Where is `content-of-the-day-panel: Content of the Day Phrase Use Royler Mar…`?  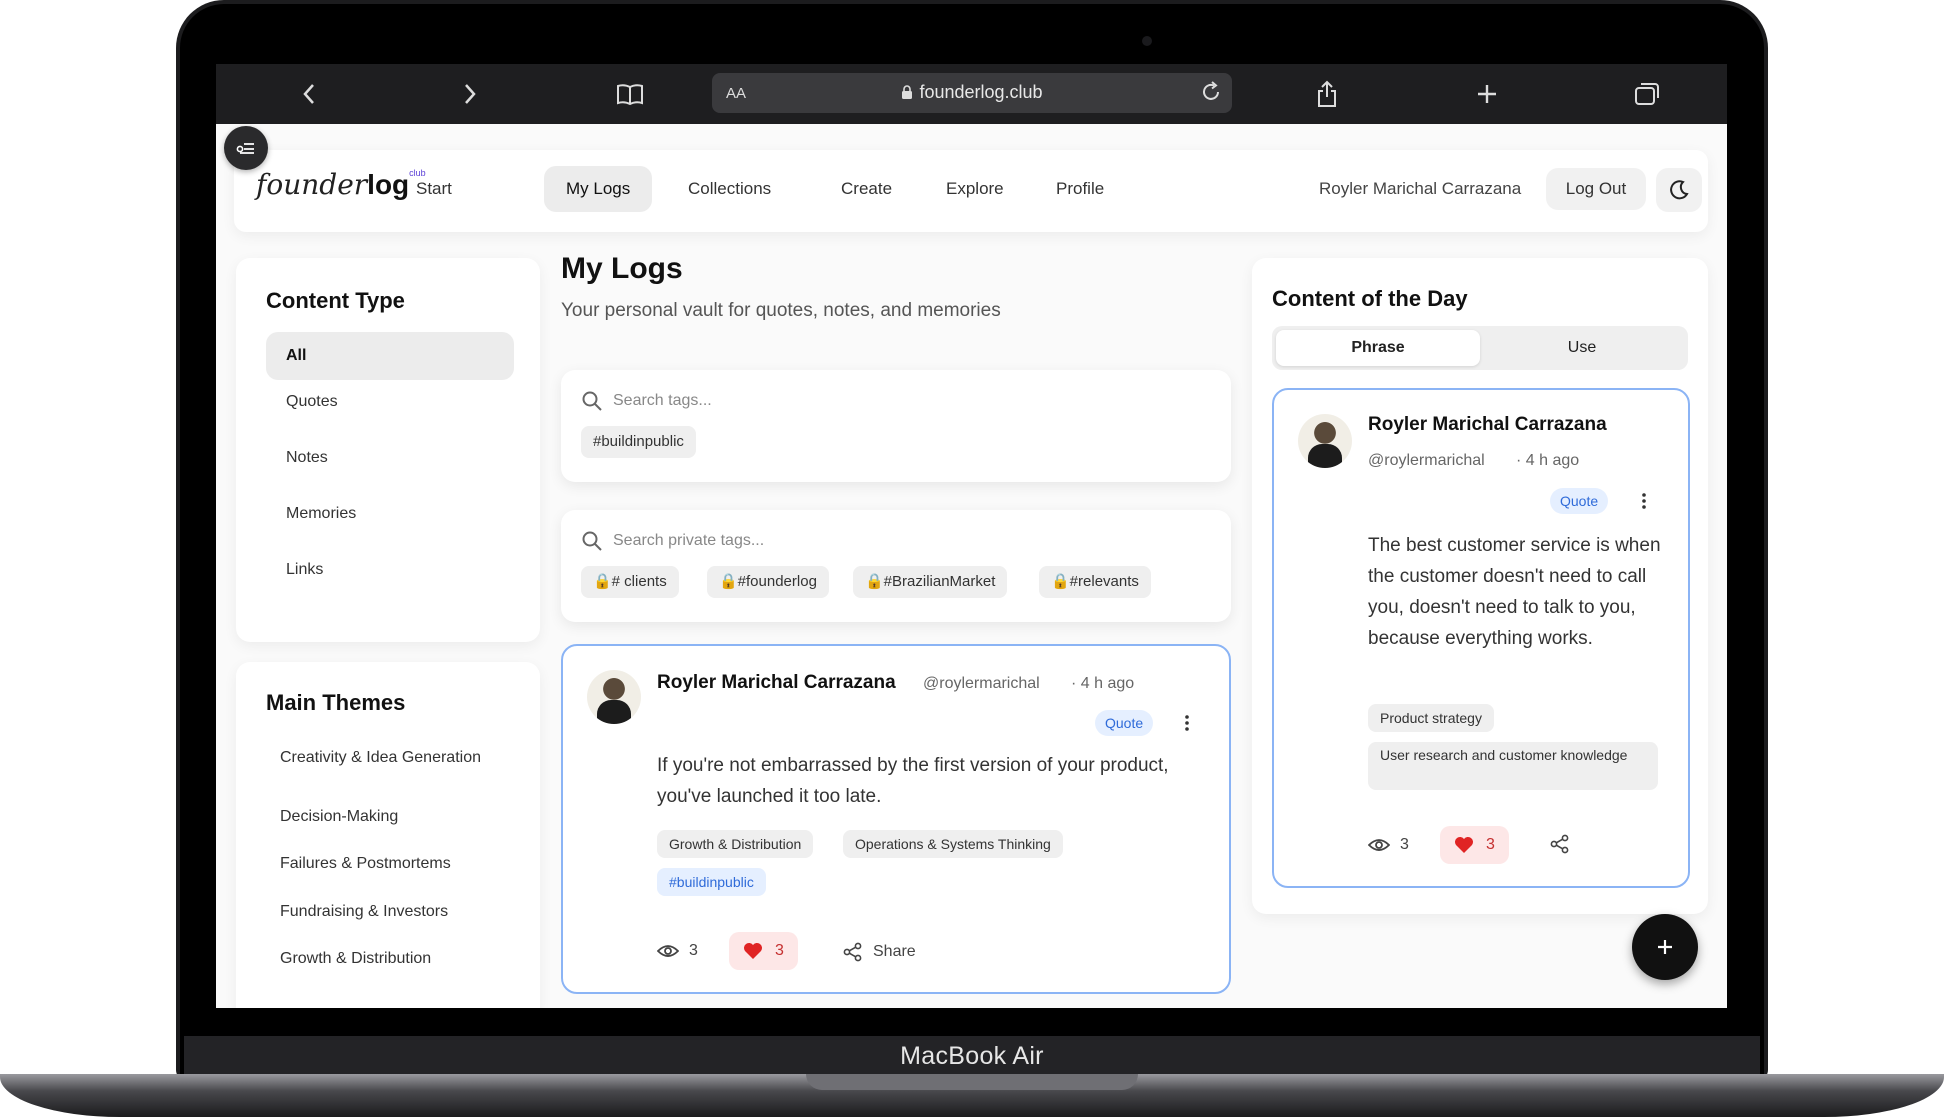 content-of-the-day-panel: Content of the Day Phrase Use Royler Mar… is located at coordinates (1480, 586).